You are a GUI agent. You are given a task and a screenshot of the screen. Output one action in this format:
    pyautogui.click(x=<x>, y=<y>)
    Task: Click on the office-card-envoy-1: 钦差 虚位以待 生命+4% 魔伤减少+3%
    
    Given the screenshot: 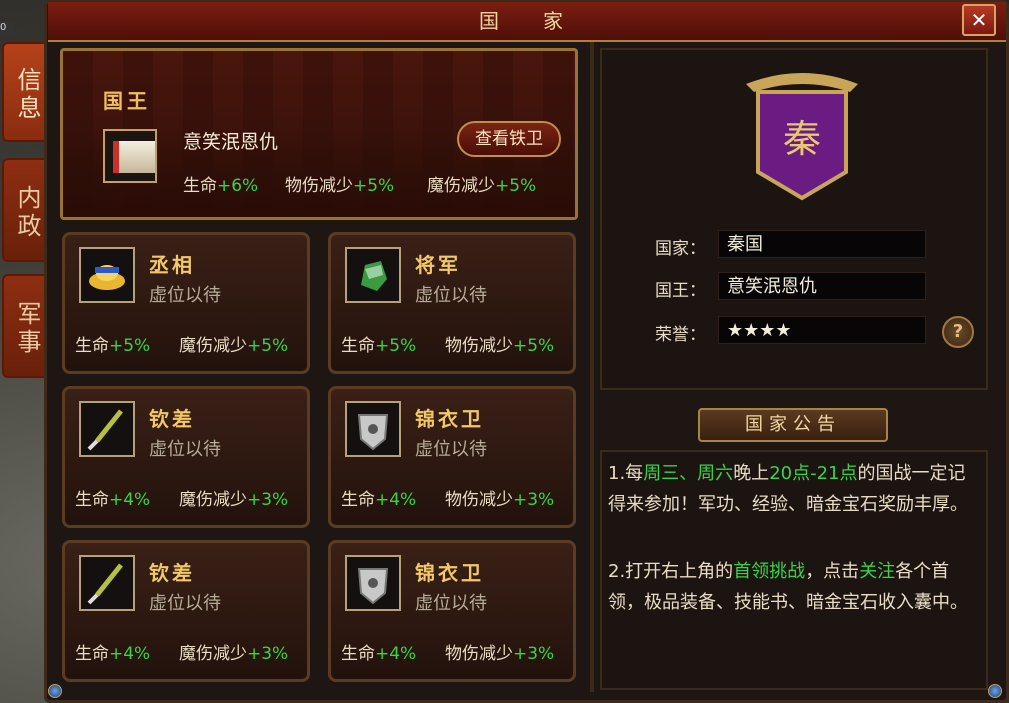 What is the action you would take?
    pyautogui.click(x=186, y=457)
    